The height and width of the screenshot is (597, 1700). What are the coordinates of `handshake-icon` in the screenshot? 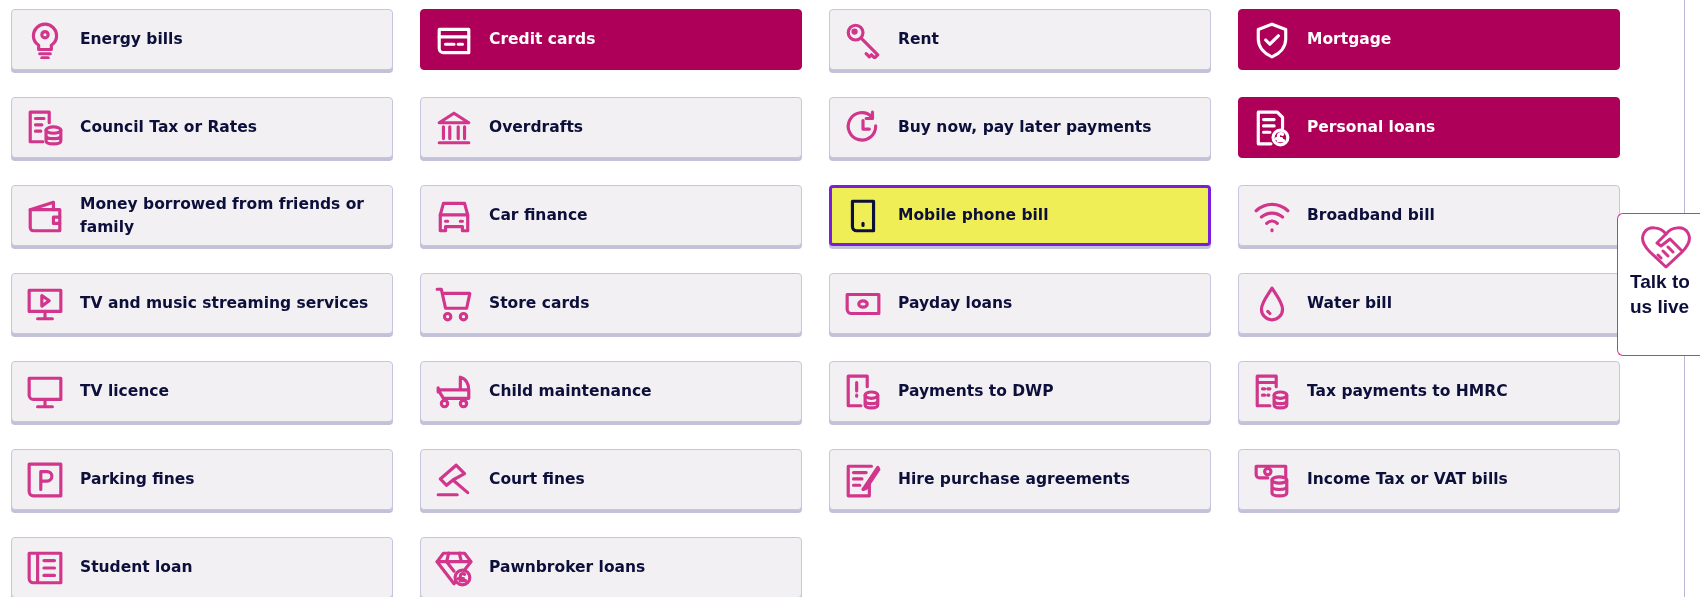 It's located at (1666, 247).